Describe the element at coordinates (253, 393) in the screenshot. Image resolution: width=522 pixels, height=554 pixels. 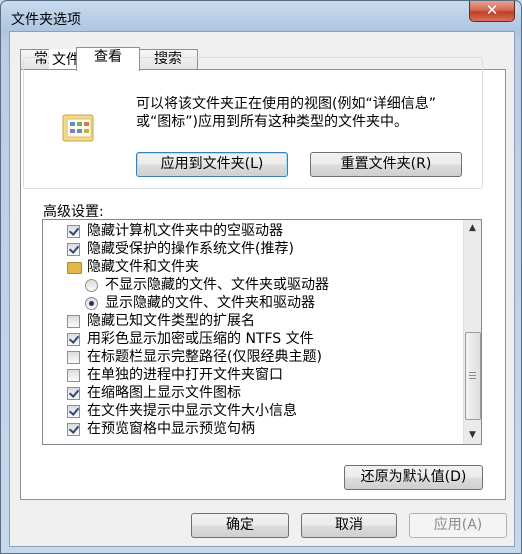
I see `setting-row: 在缩略图上显示文件图标` at that location.